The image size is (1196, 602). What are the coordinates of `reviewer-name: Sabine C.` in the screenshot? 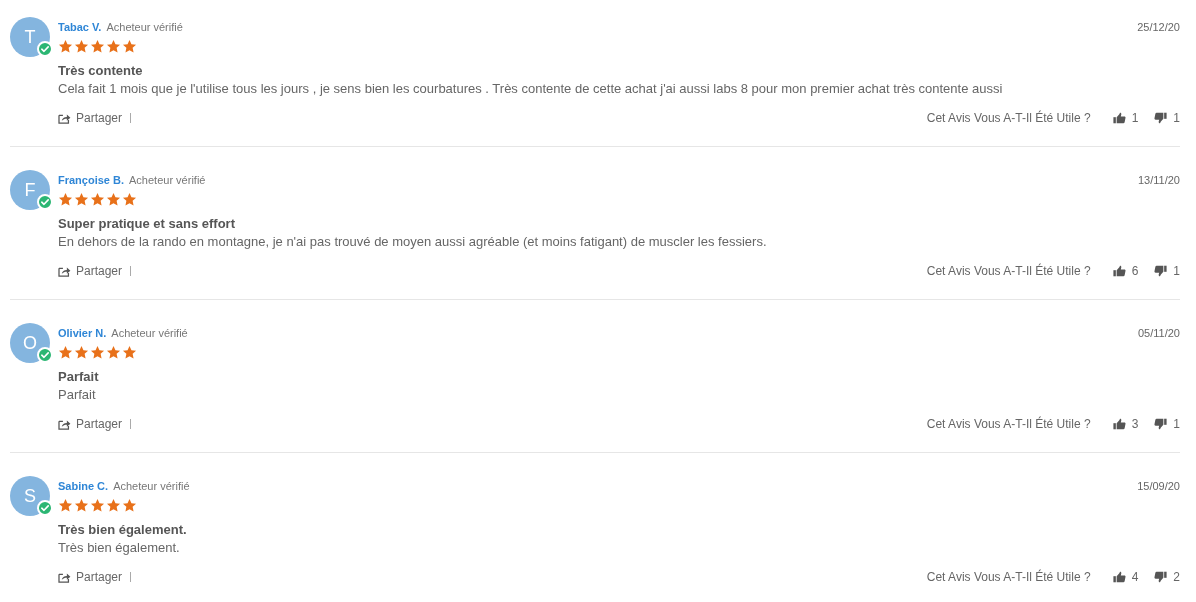 It's located at (83, 486).